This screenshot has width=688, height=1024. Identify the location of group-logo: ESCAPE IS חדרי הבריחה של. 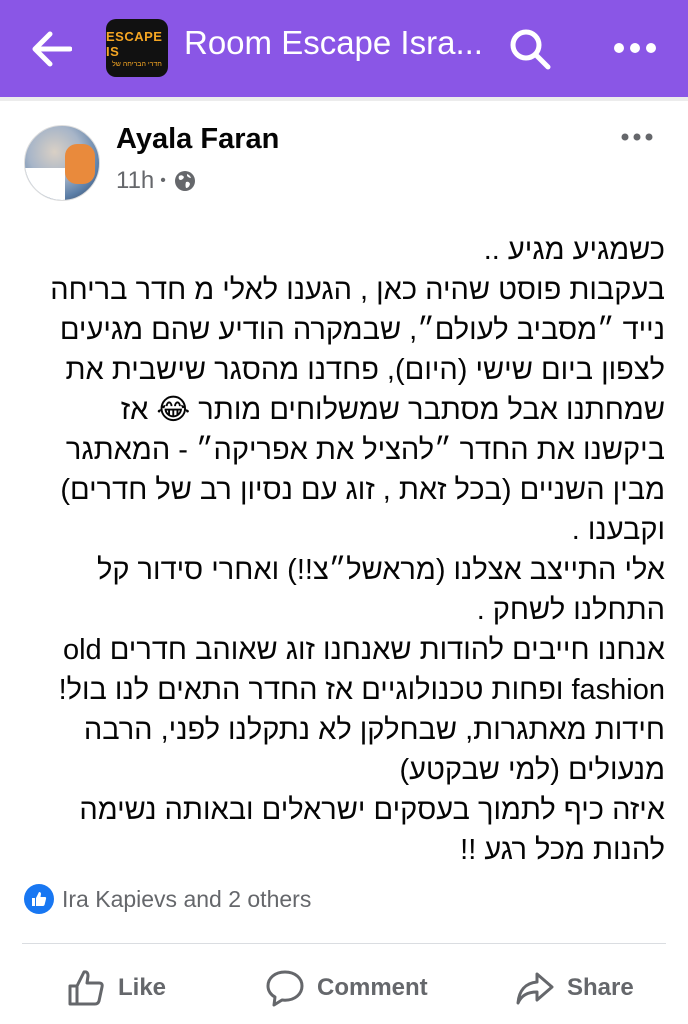
(137, 48).